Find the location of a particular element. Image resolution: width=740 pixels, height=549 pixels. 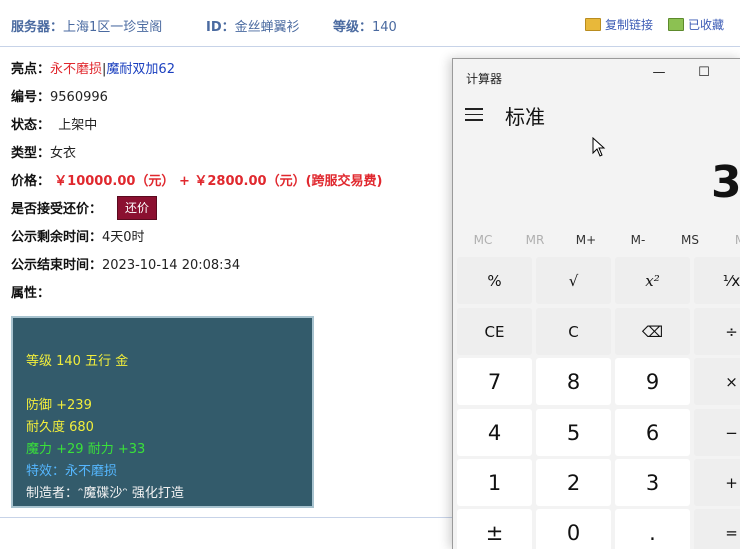

five-button: 5 is located at coordinates (573, 432).